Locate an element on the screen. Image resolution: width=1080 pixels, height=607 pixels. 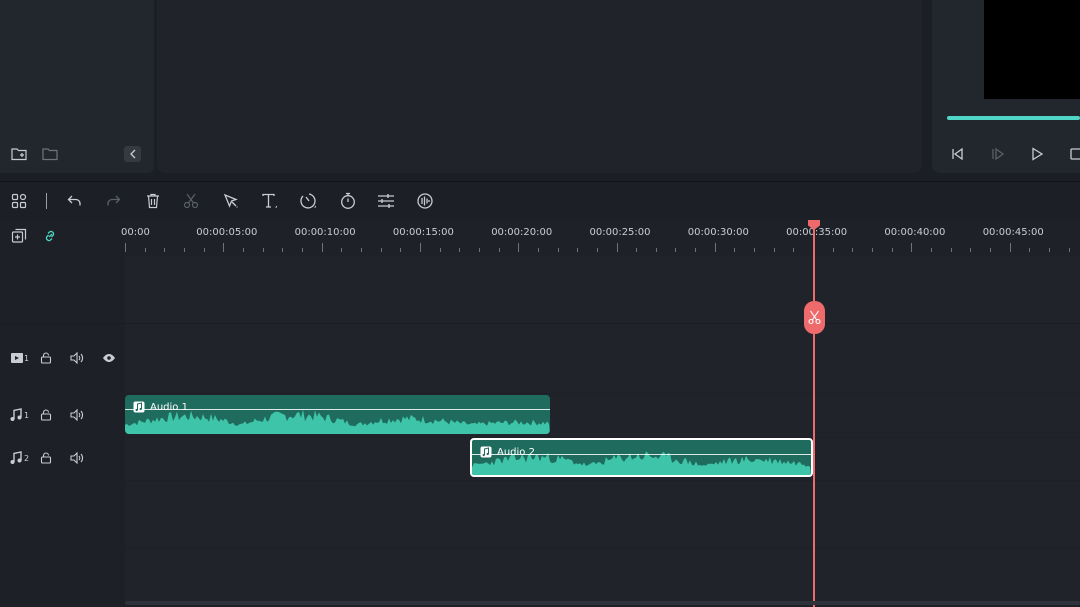
track-row-empty-top is located at coordinates (602, 289).